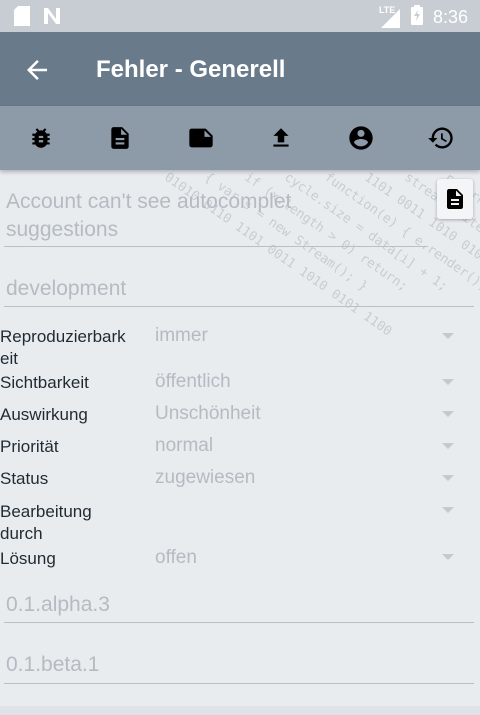 The width and height of the screenshot is (480, 715). Describe the element at coordinates (149, 201) in the screenshot. I see `summary-text-line1: Account can't see autocomplet` at that location.